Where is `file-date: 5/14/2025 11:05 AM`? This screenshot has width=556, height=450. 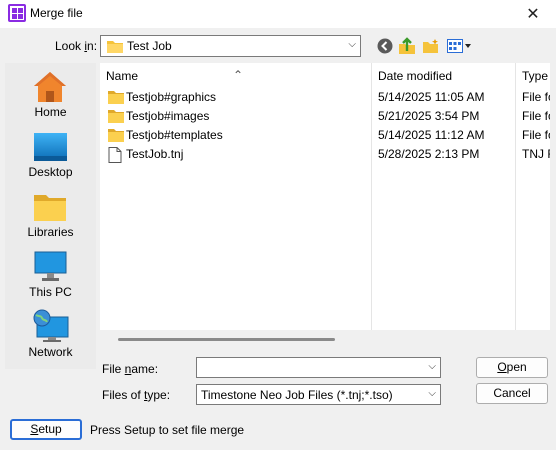
file-date: 5/14/2025 11:05 AM is located at coordinates (431, 97).